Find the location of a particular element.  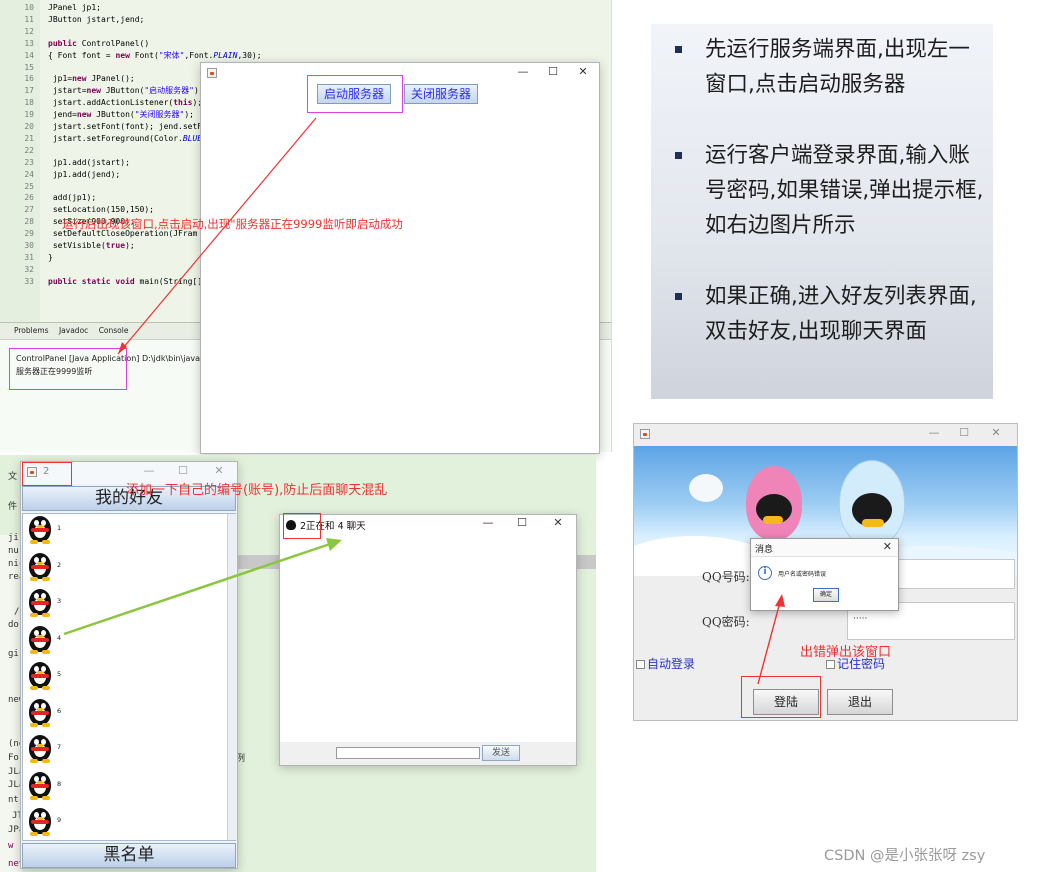

csdn-watermark: CSDN @是小张张呀 zsy is located at coordinates (905, 856).